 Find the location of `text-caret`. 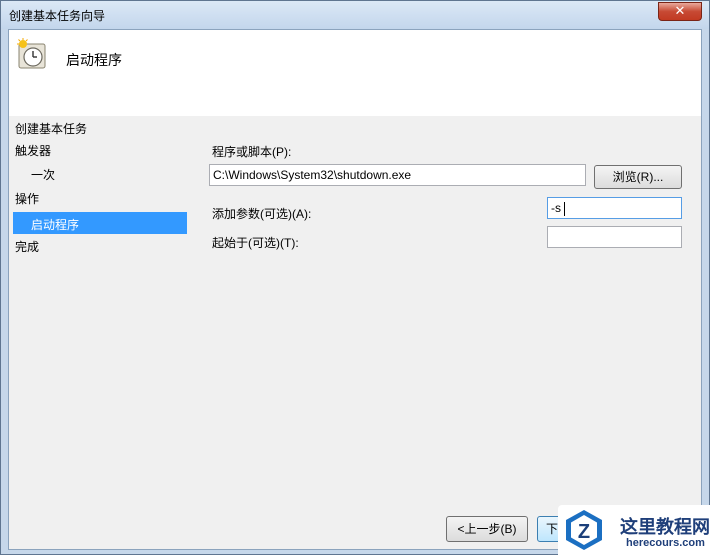

text-caret is located at coordinates (564, 208).